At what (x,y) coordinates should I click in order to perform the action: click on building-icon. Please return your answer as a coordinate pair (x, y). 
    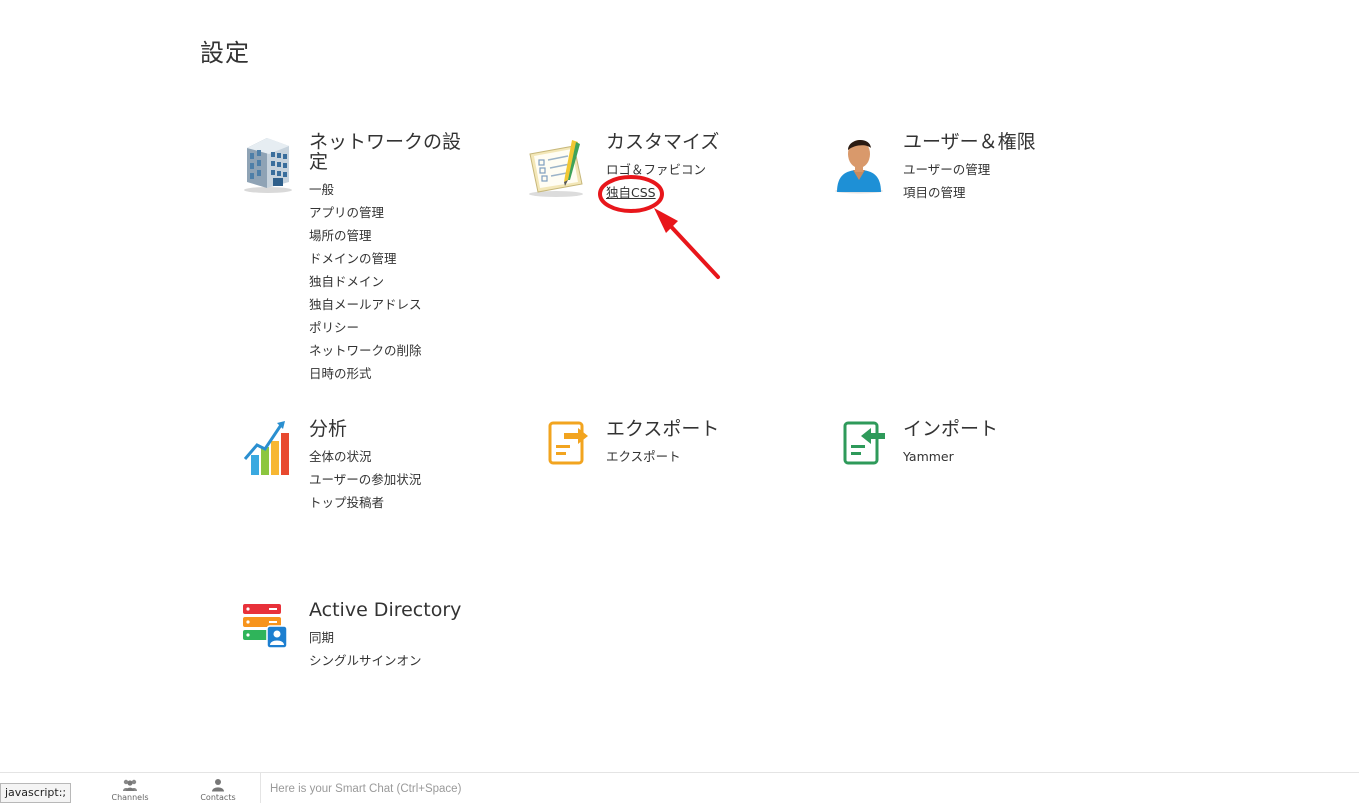
    Looking at the image, I should click on (268, 163).